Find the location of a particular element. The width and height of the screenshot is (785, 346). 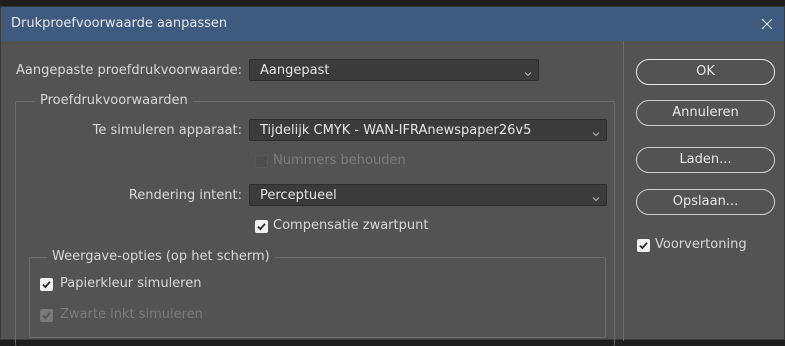

black-point-checkbox is located at coordinates (261, 226).